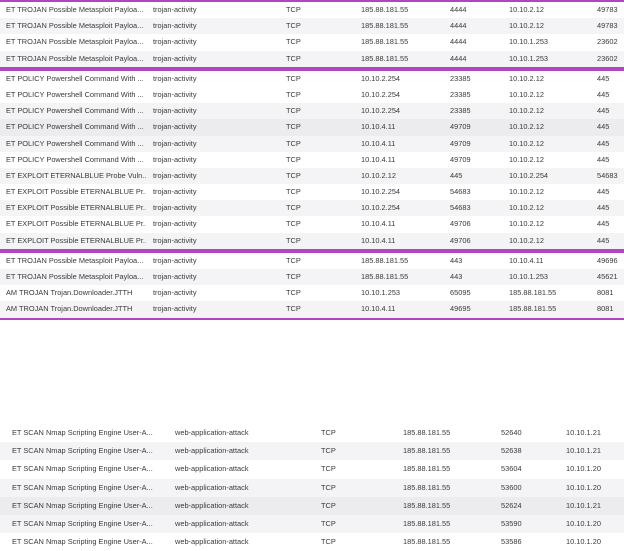 This screenshot has width=624, height=551. Describe the element at coordinates (460, 240) in the screenshot. I see `alert-src-port: 49706` at that location.